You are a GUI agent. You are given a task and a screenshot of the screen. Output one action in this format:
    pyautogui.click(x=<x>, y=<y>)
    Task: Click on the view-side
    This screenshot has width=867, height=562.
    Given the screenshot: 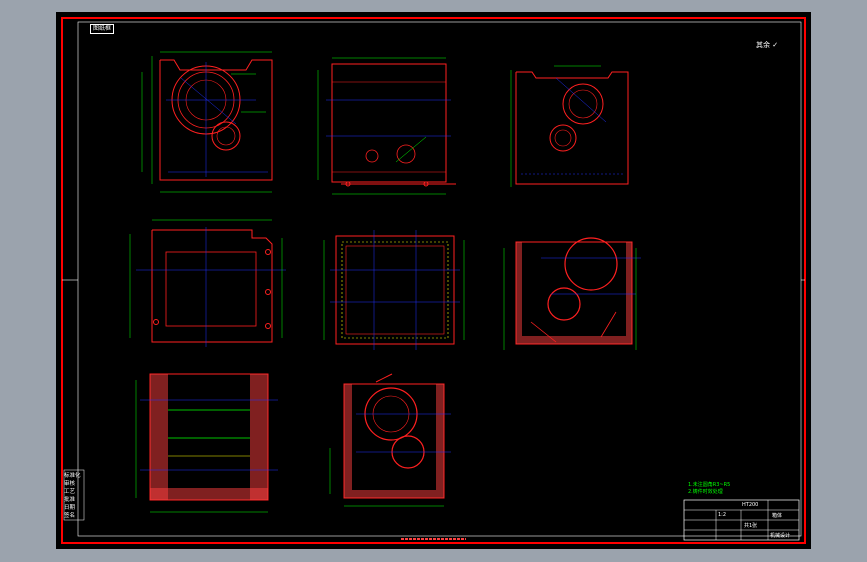 What is the action you would take?
    pyautogui.click(x=386, y=126)
    